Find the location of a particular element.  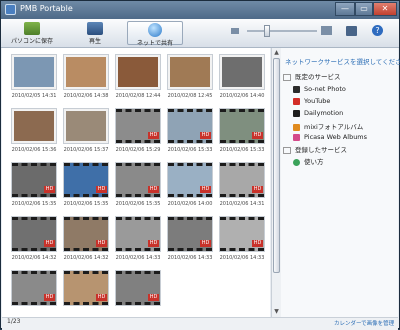

scroll-thumb is located at coordinates (276, 165).